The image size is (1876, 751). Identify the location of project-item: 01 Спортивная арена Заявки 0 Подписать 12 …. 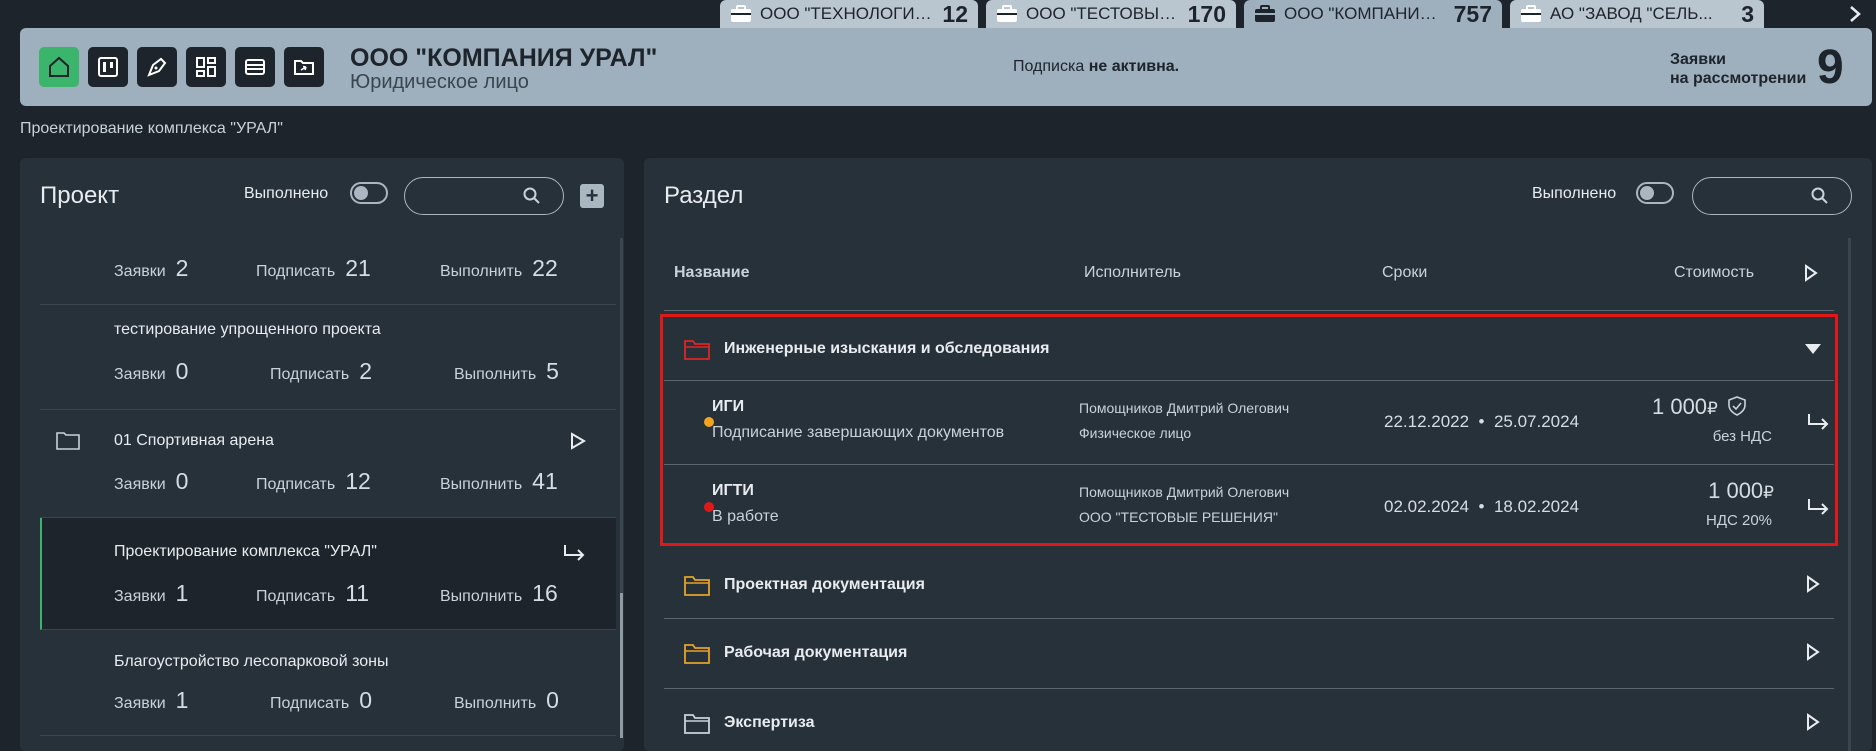
(328, 464).